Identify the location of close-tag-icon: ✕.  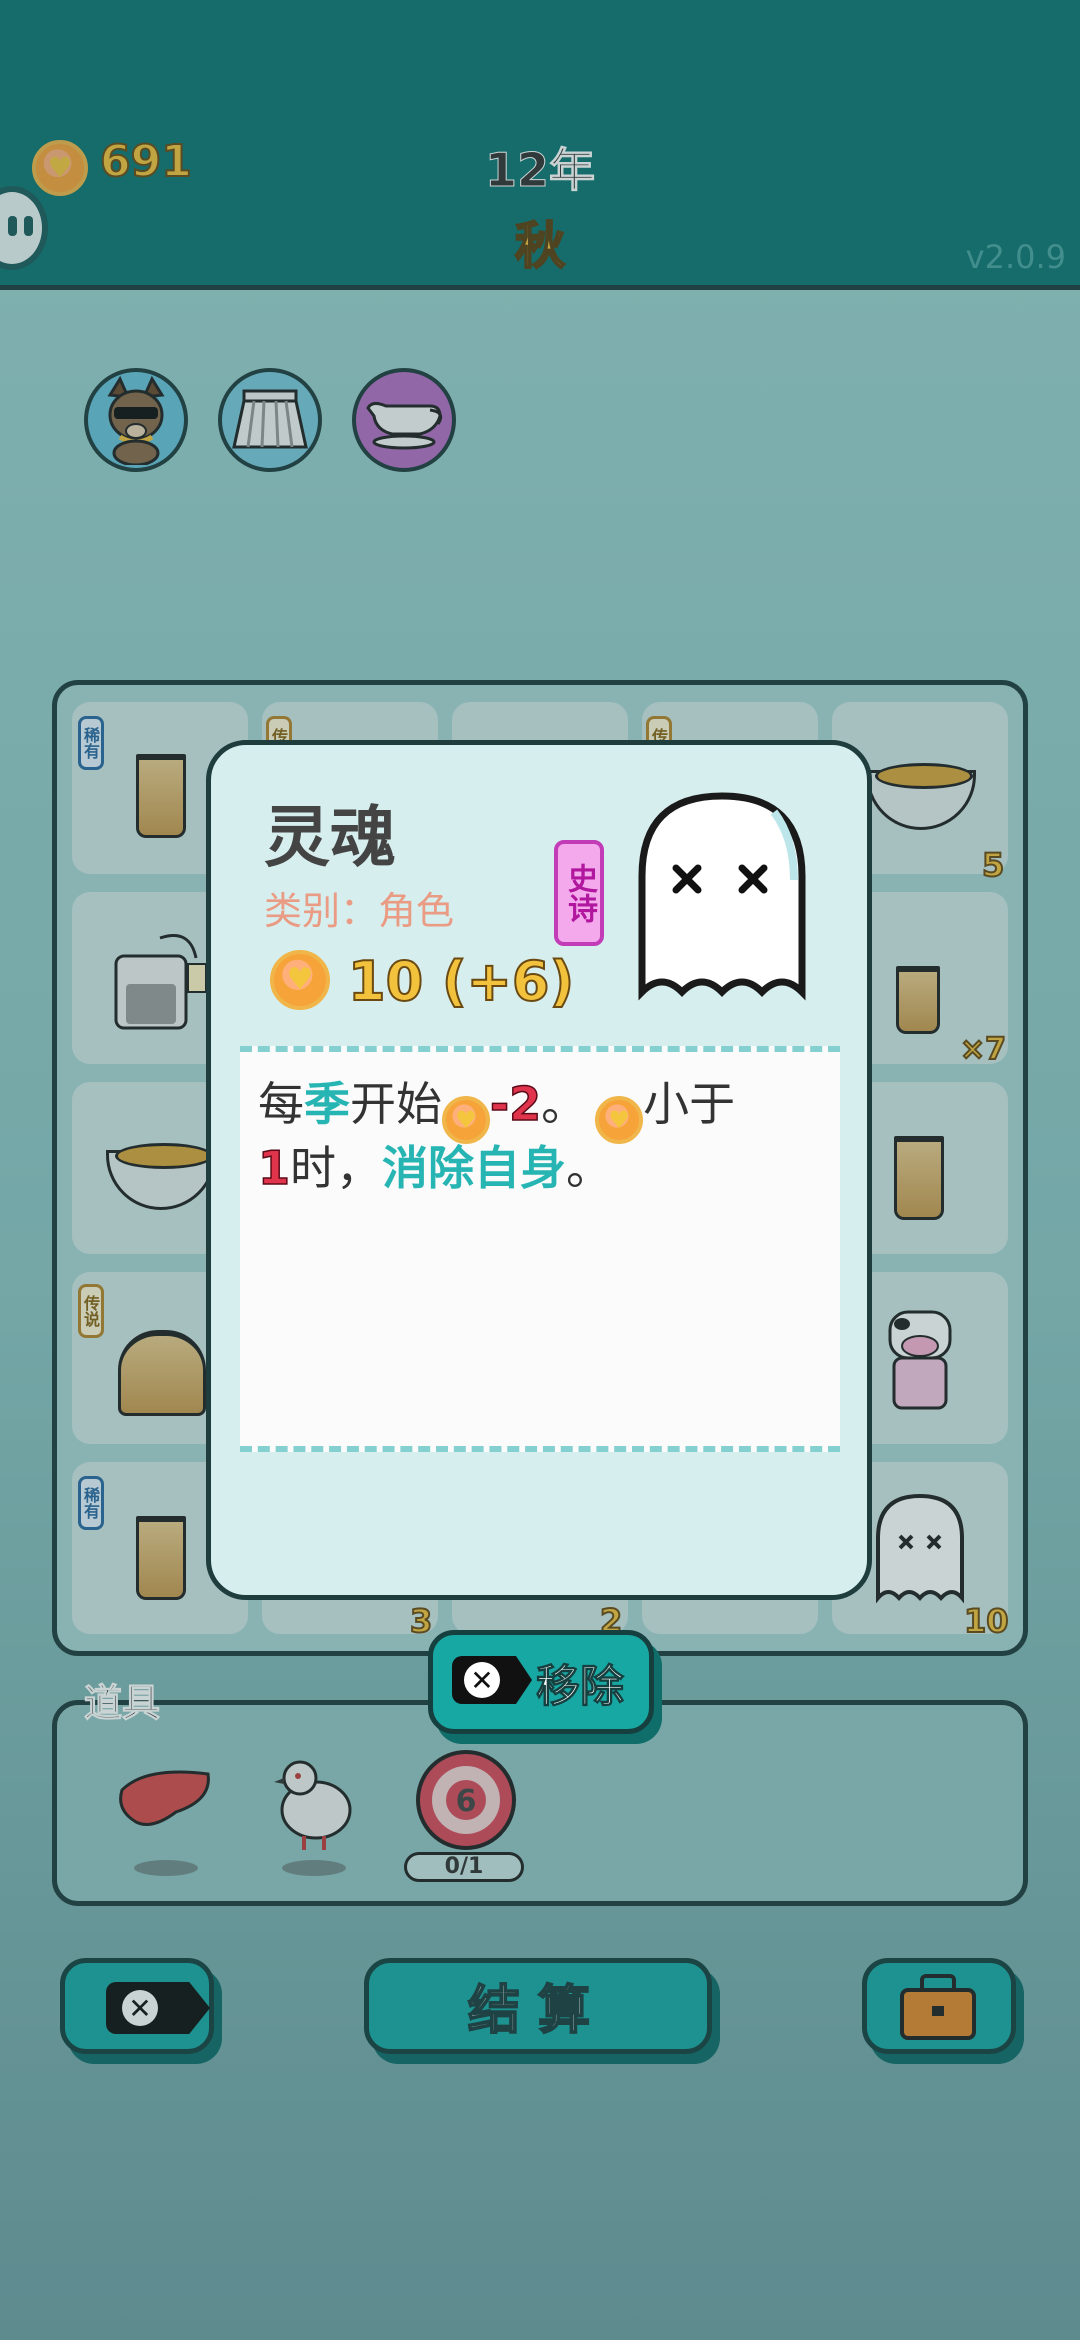
(492, 1680).